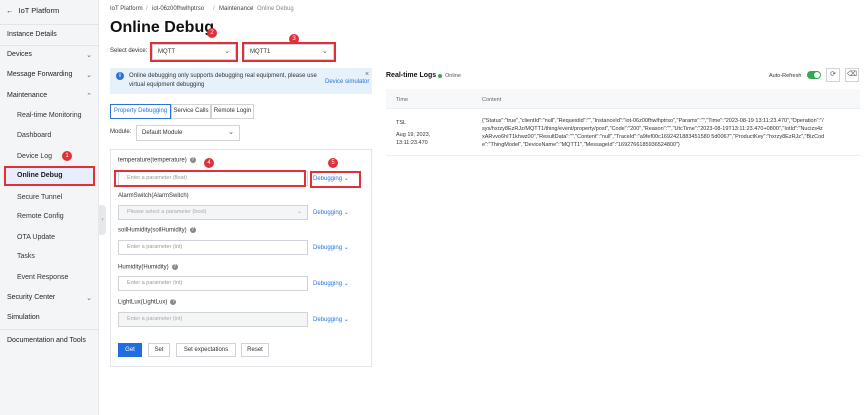  What do you see at coordinates (34, 156) in the screenshot?
I see `sidebar-item-device-log: Device Log` at bounding box center [34, 156].